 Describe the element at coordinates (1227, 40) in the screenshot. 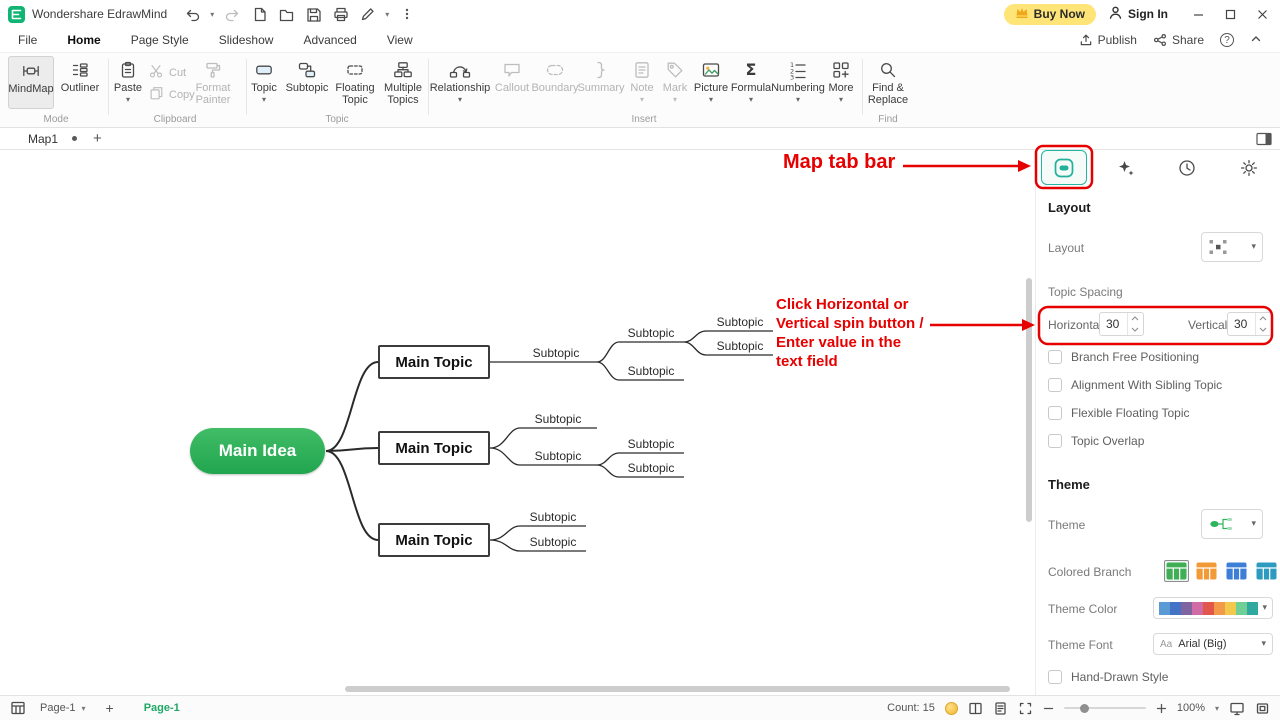

I see `help-icon: ?` at that location.